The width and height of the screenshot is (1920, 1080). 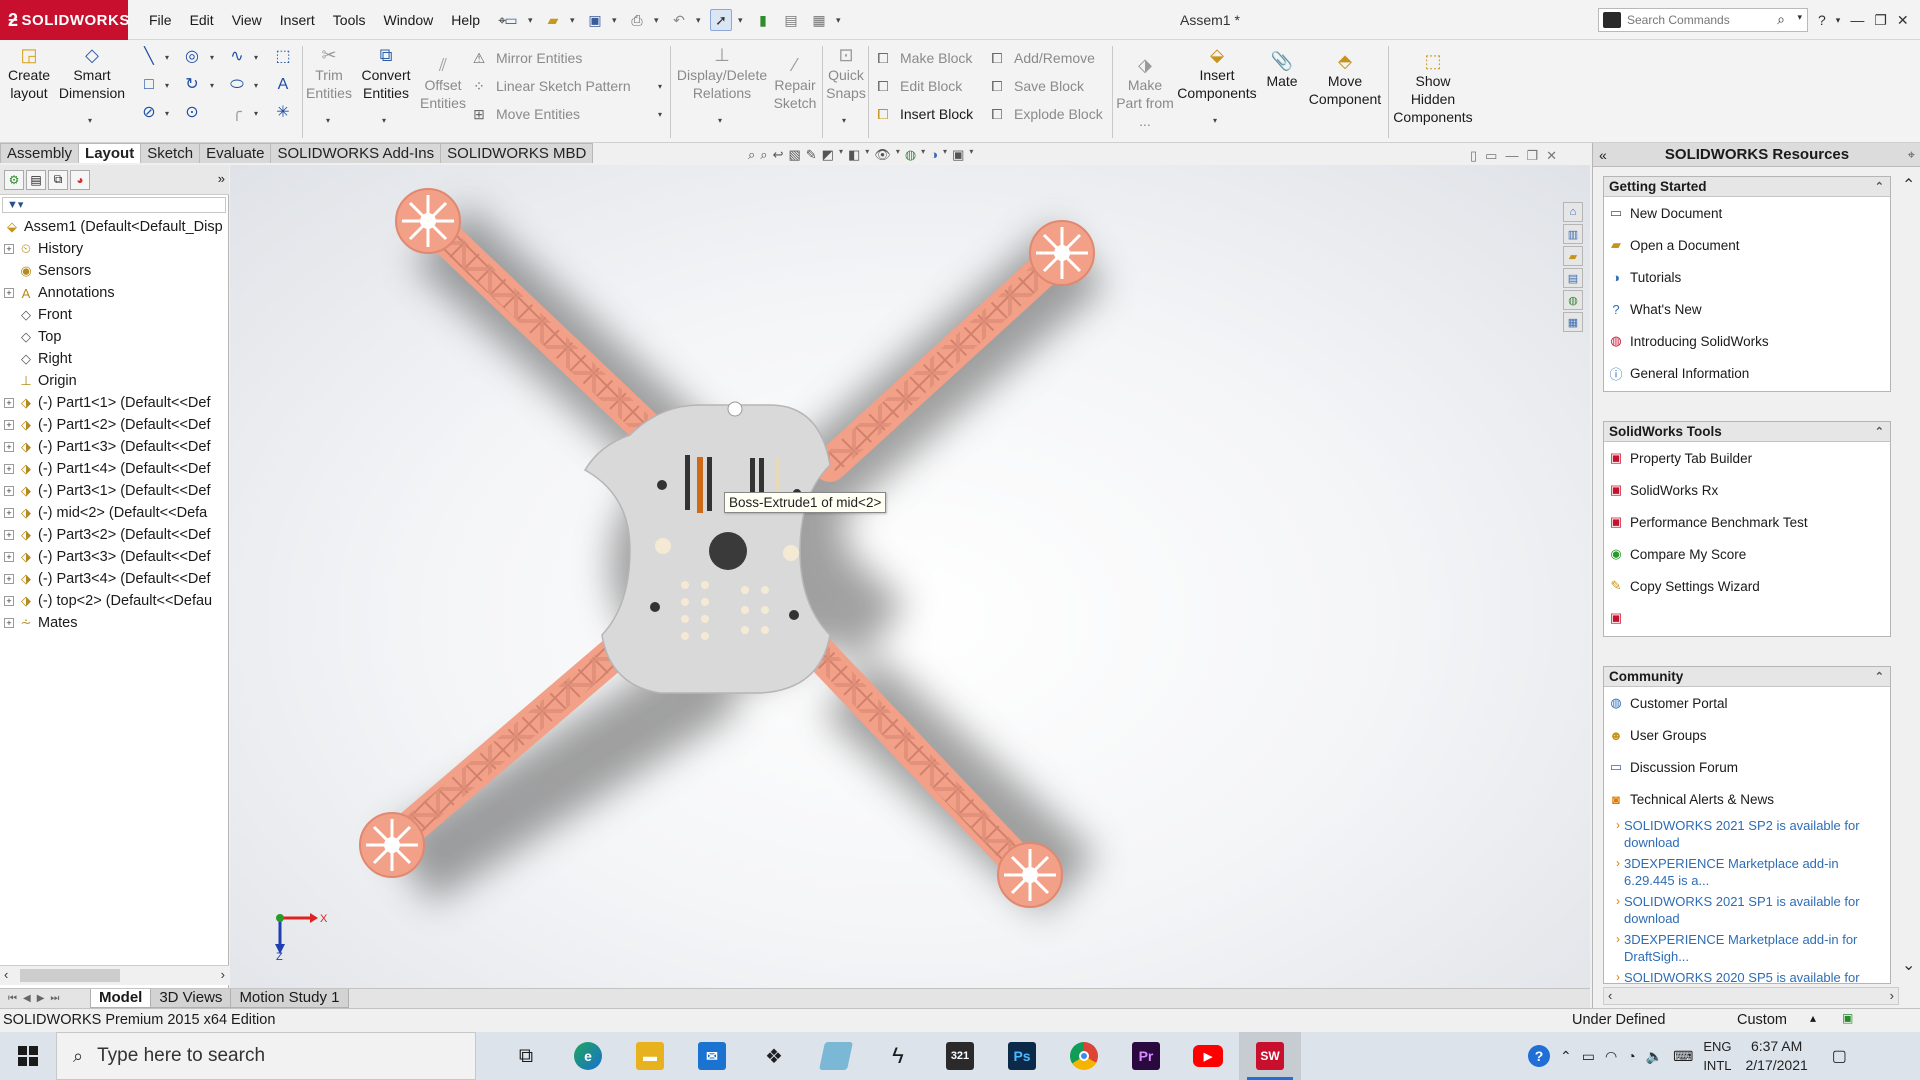 I want to click on appearances-icon: ◍, so click(x=1573, y=300).